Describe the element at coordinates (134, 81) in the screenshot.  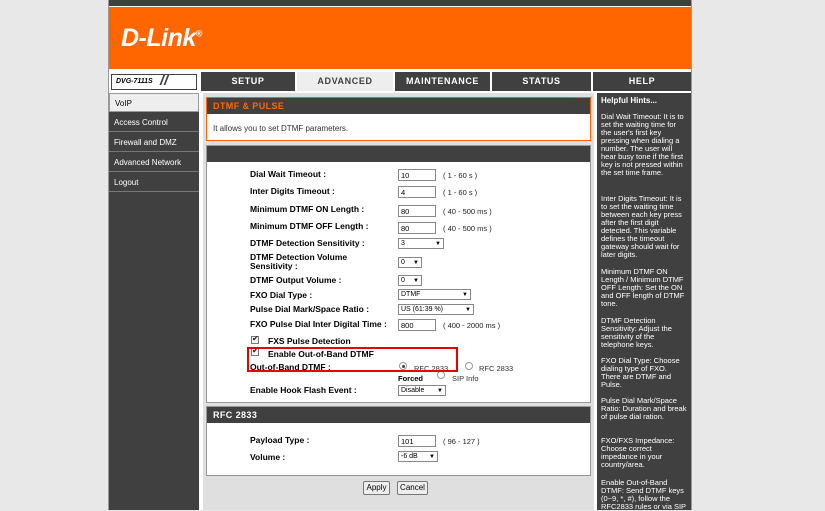
I see `model-label: DVG-7111S` at that location.